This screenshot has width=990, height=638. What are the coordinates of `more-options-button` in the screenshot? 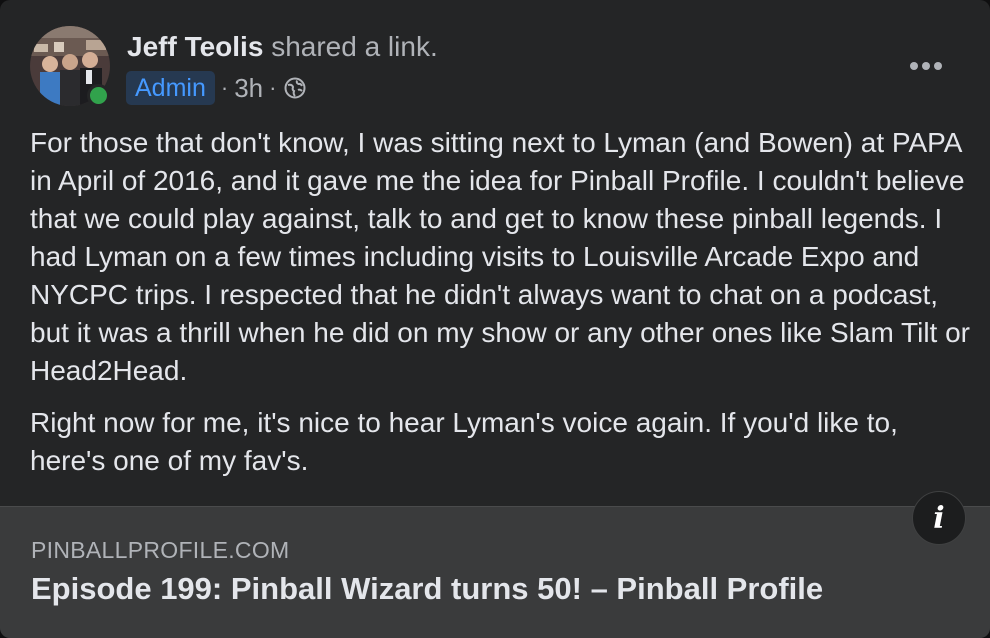 It's located at (926, 66).